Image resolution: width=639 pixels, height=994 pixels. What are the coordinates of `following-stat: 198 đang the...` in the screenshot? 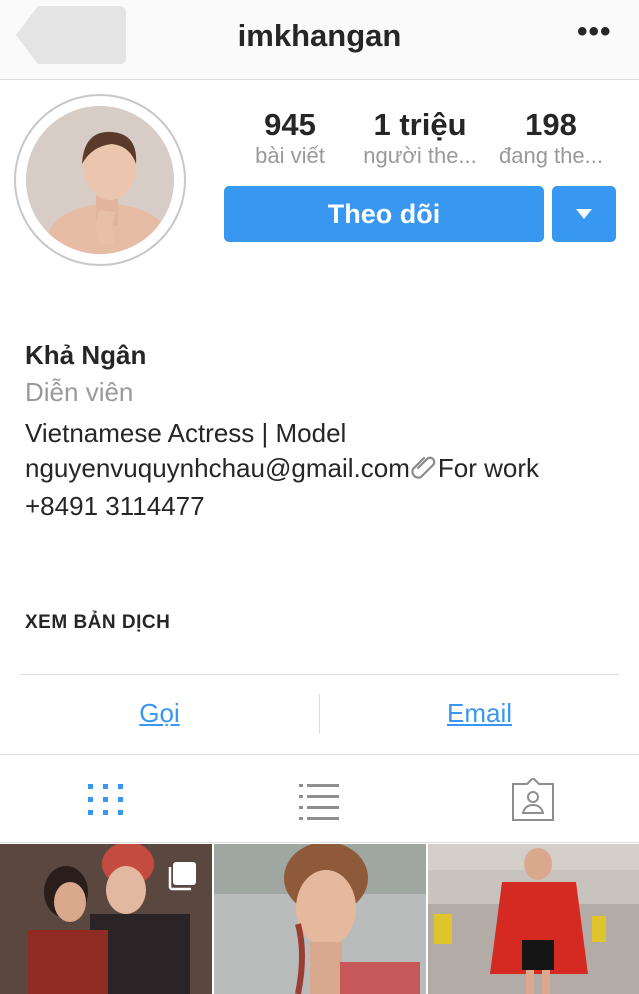 It's located at (551, 137).